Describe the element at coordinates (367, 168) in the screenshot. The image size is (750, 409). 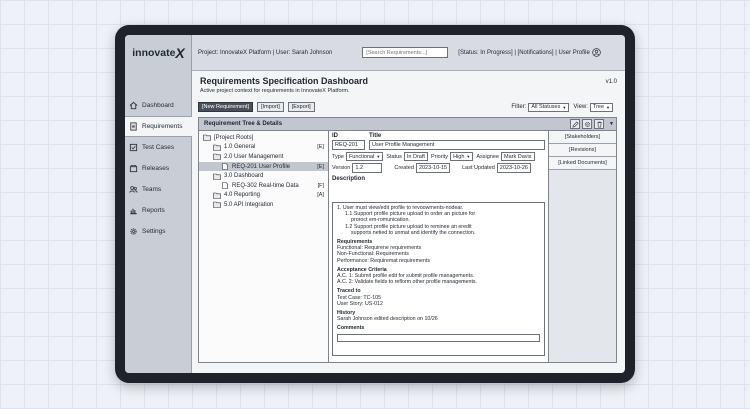
I see `version-field: 1.2` at that location.